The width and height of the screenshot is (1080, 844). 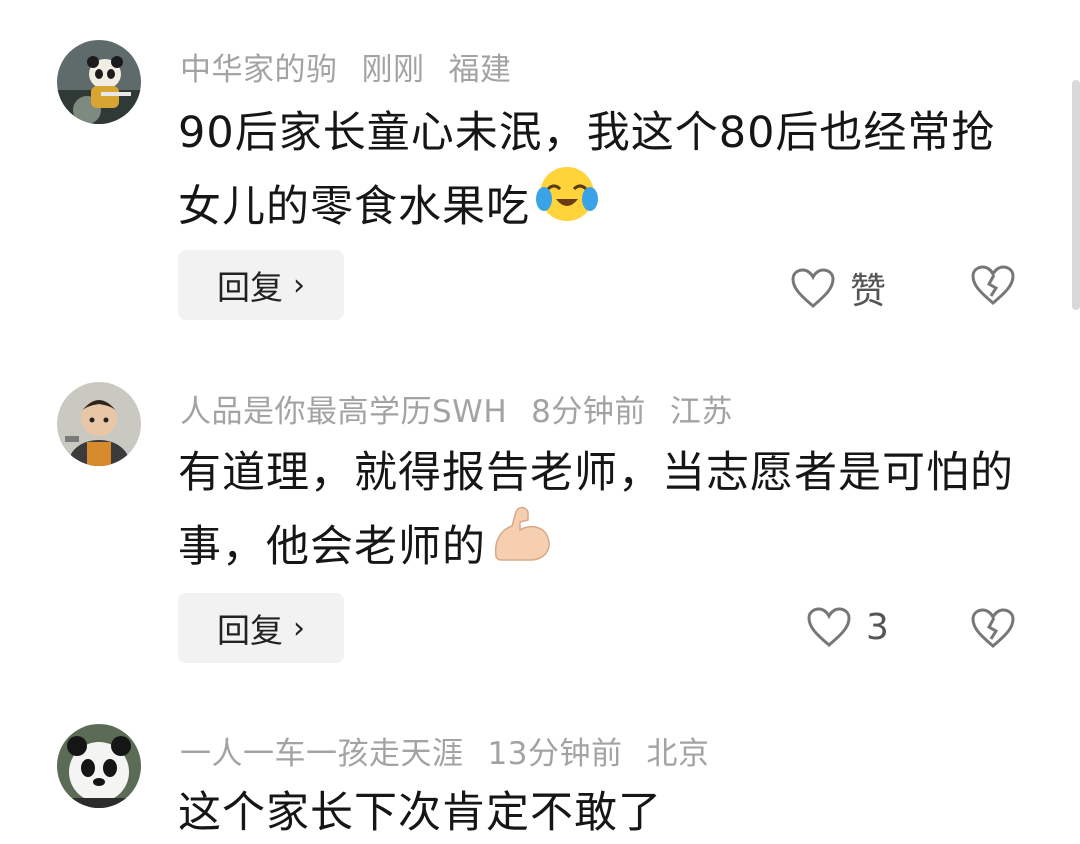 I want to click on crying-laughing-emoji-icon, so click(x=567, y=205).